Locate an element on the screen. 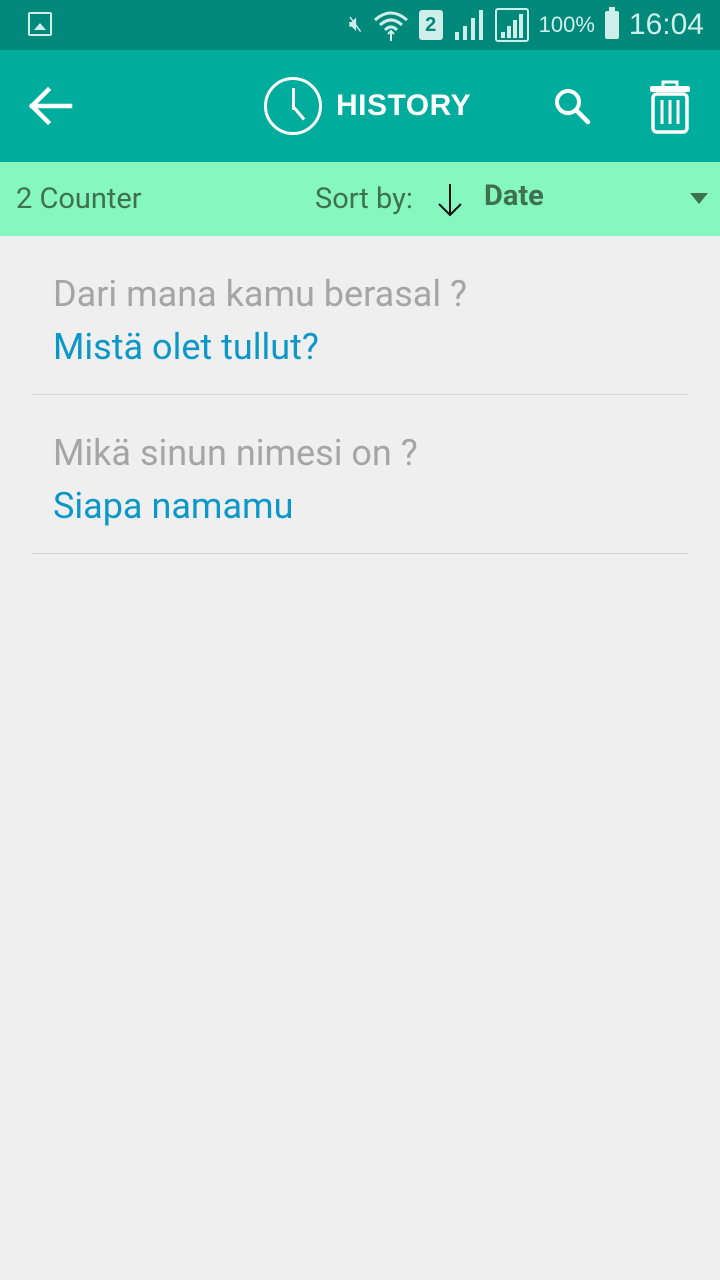  title-group: HISTORY is located at coordinates (367, 106).